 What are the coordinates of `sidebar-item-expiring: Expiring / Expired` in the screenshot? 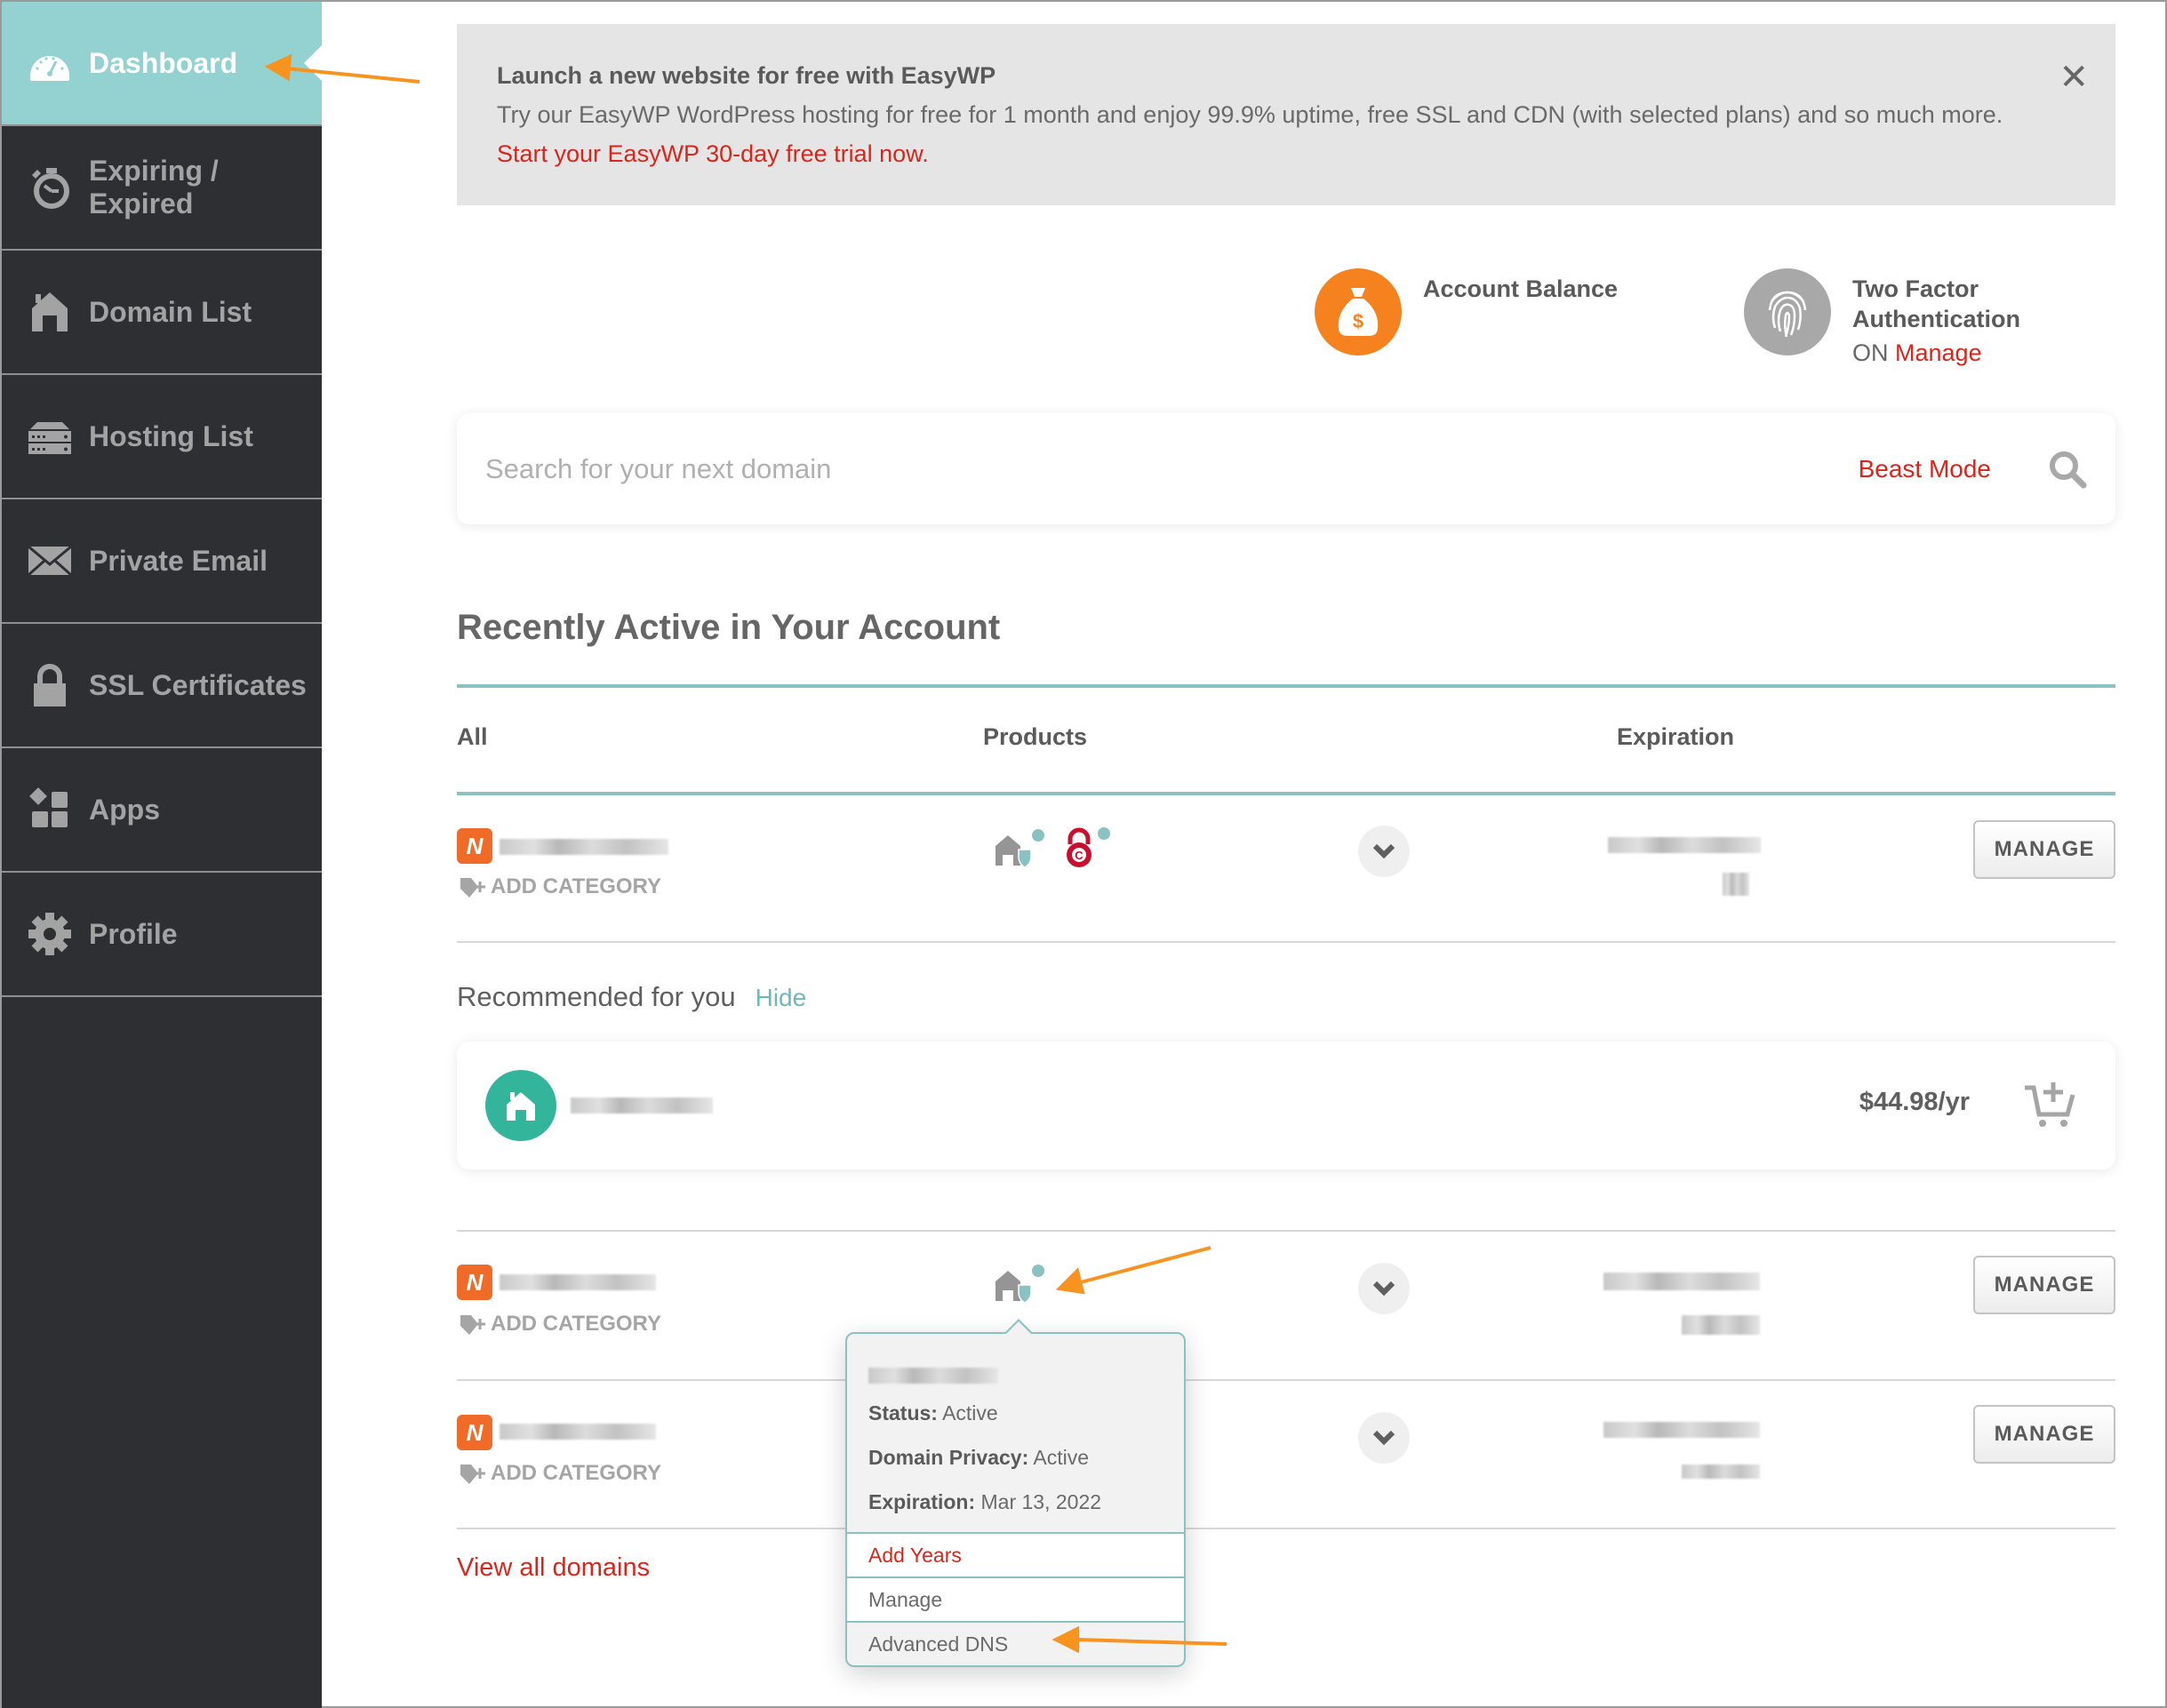 It's located at (162, 189).